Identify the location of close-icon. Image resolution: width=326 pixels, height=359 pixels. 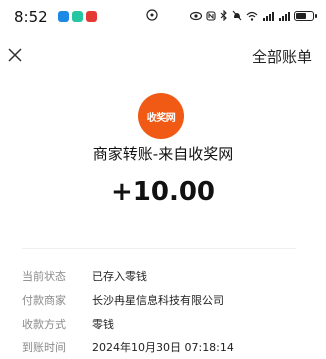
(15, 55).